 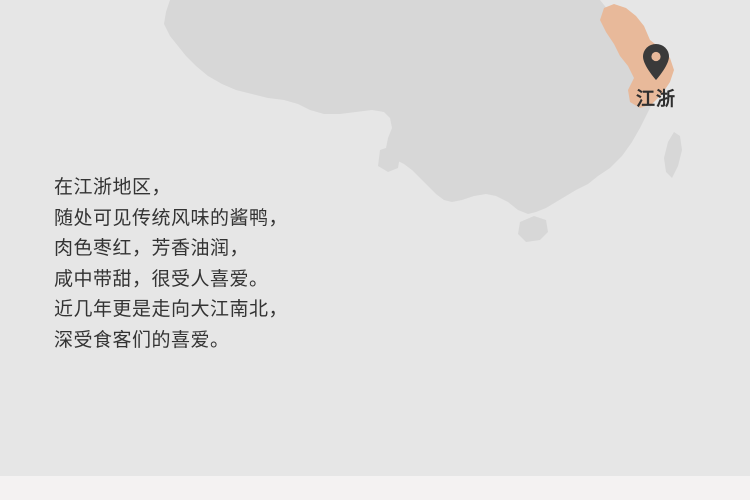 I want to click on map-pin-icon, so click(x=656, y=62).